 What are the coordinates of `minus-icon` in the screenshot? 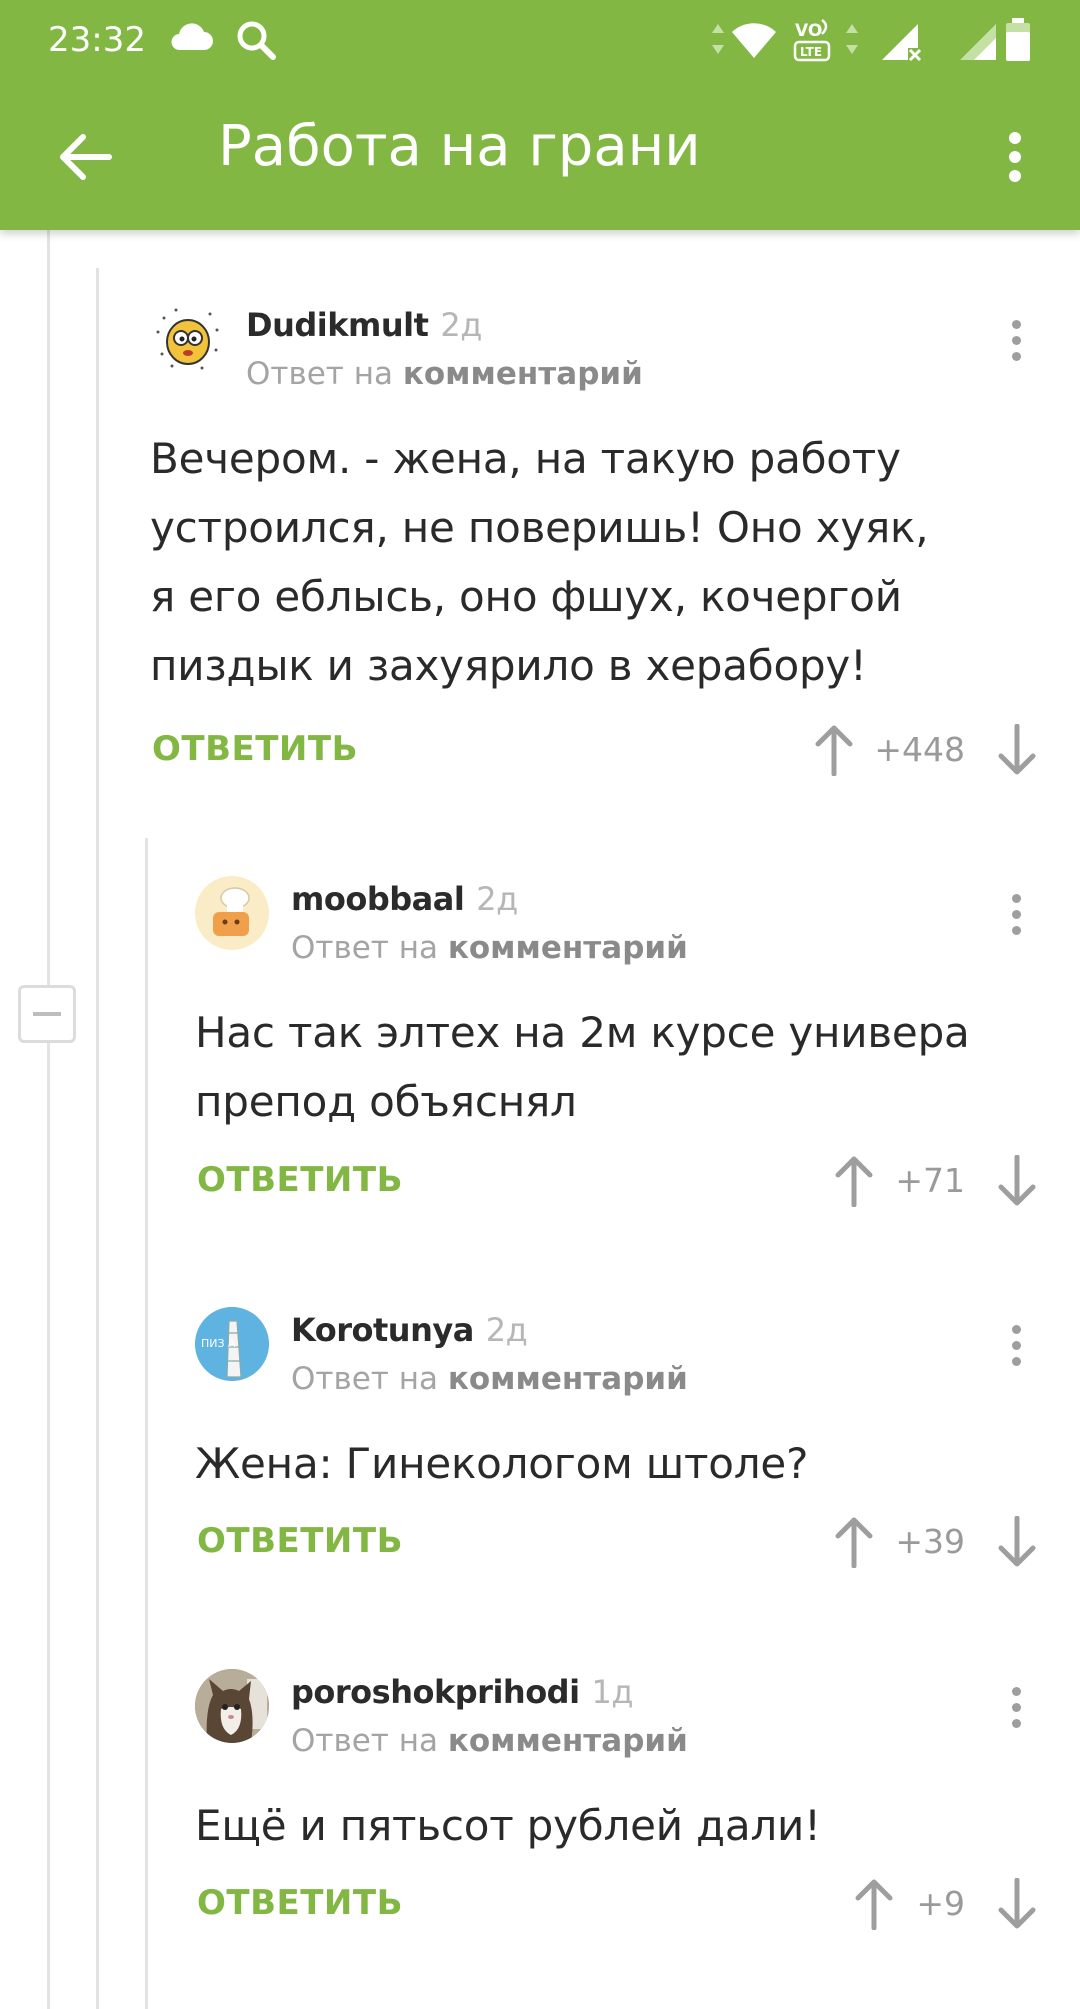 It's located at (47, 1014).